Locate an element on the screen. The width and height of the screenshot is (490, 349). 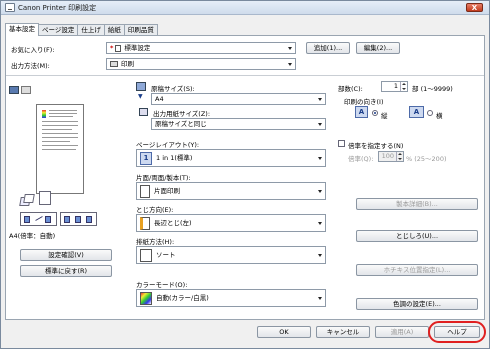
landscape-icon: A is located at coordinates (416, 112).